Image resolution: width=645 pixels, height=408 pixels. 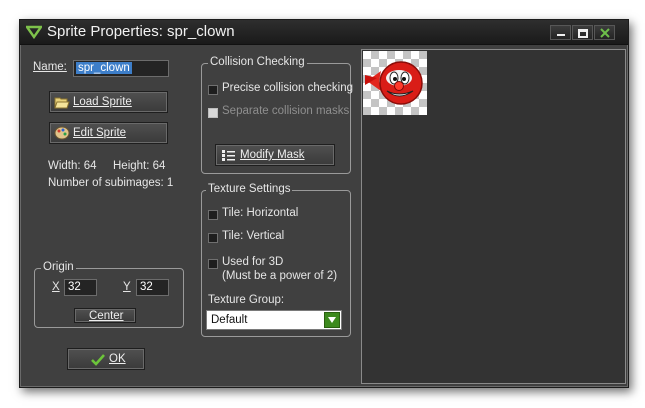 What do you see at coordinates (50, 67) in the screenshot?
I see `name-label: Name:` at bounding box center [50, 67].